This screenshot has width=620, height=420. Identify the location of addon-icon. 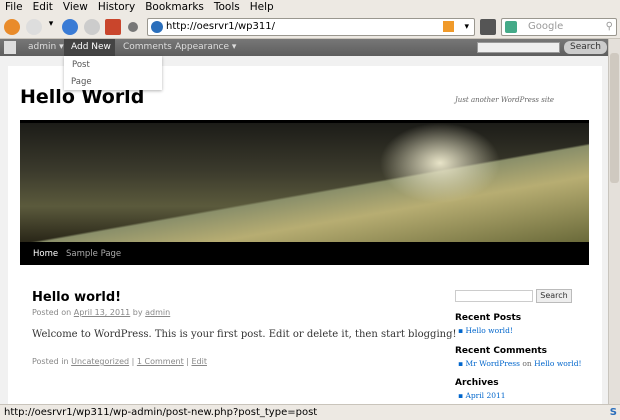
(133, 27).